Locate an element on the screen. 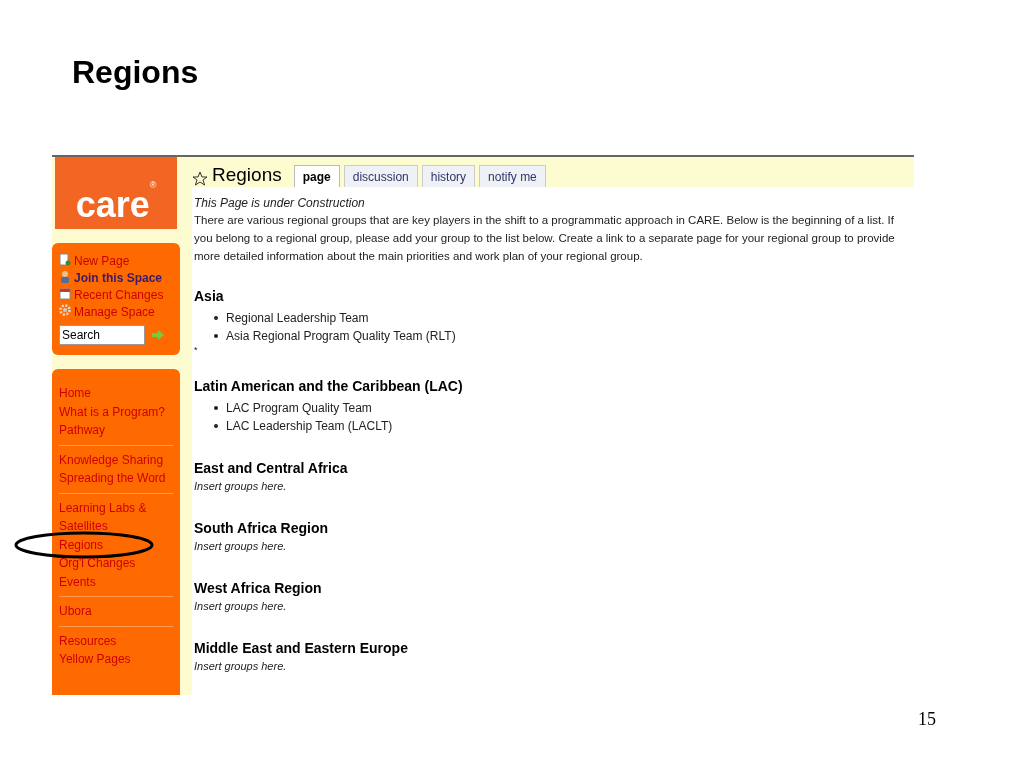  nav-link: Ubora is located at coordinates (116, 611).